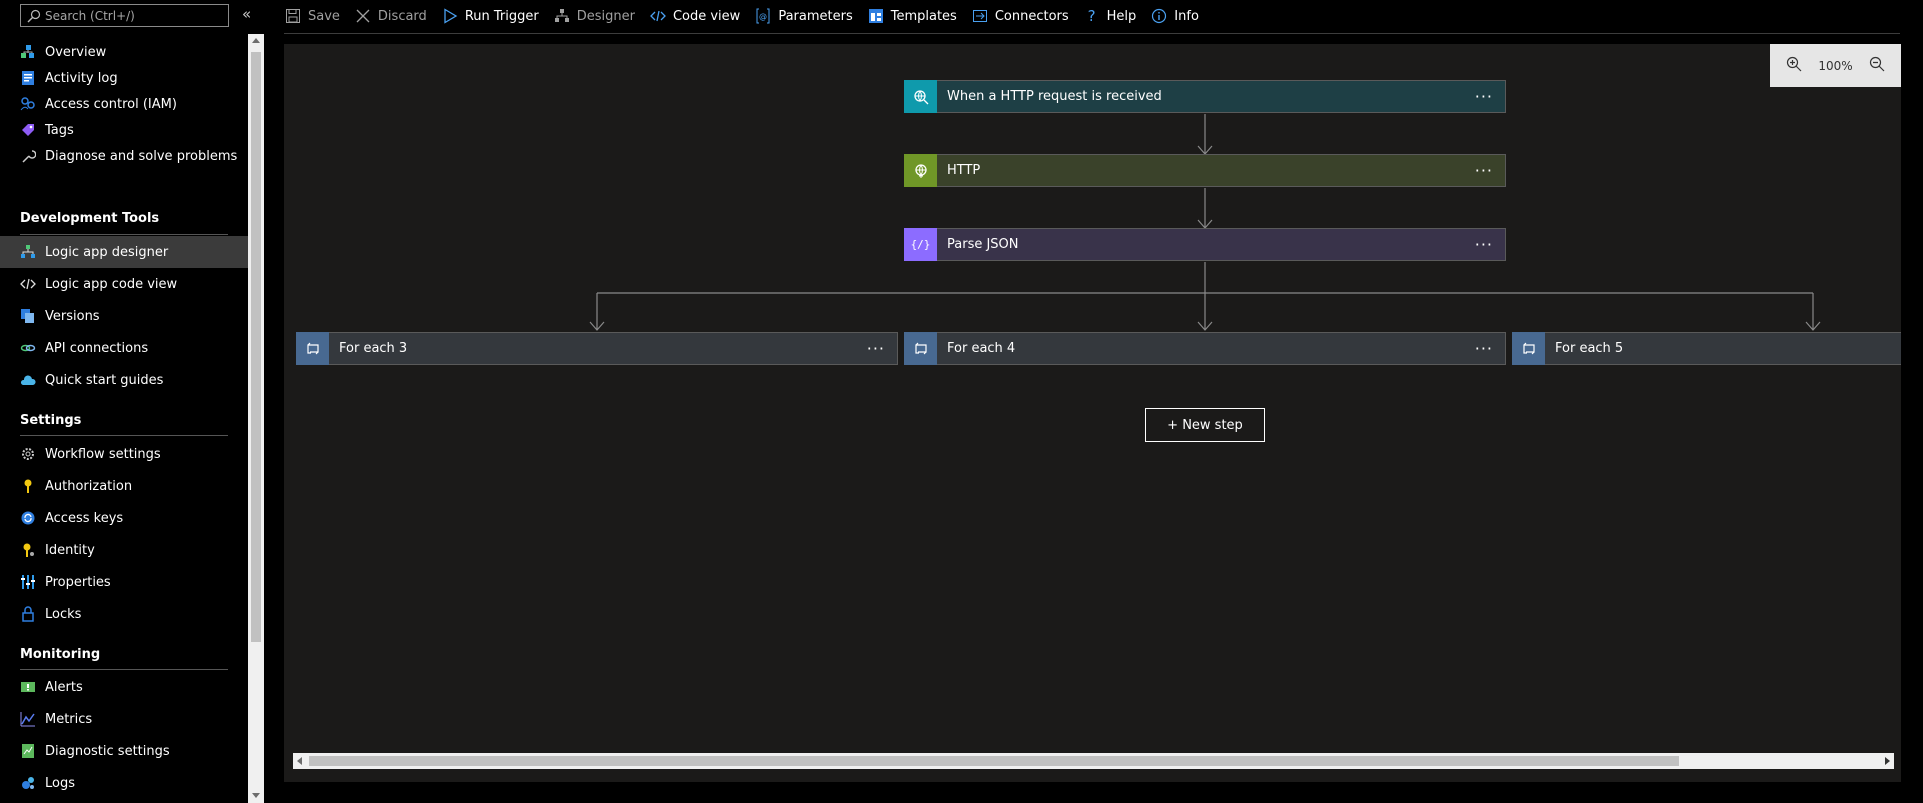  I want to click on info-label: Info, so click(1186, 16).